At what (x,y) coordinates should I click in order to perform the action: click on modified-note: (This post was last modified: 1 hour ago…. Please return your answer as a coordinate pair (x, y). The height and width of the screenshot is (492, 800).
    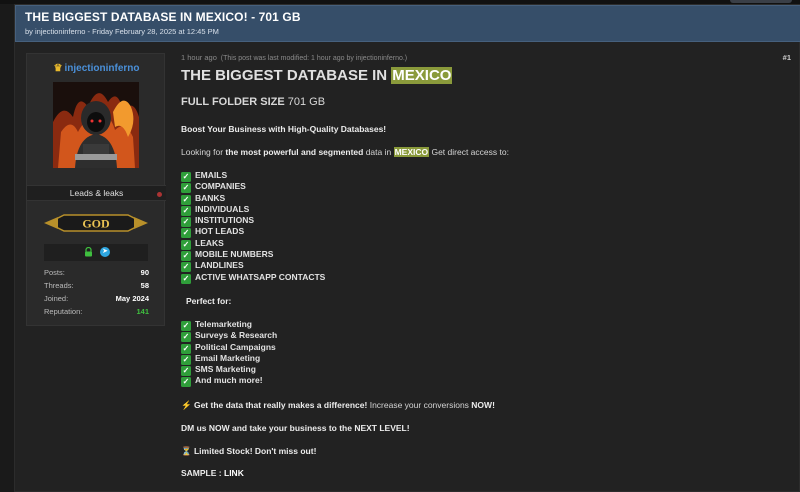
    Looking at the image, I should click on (314, 58).